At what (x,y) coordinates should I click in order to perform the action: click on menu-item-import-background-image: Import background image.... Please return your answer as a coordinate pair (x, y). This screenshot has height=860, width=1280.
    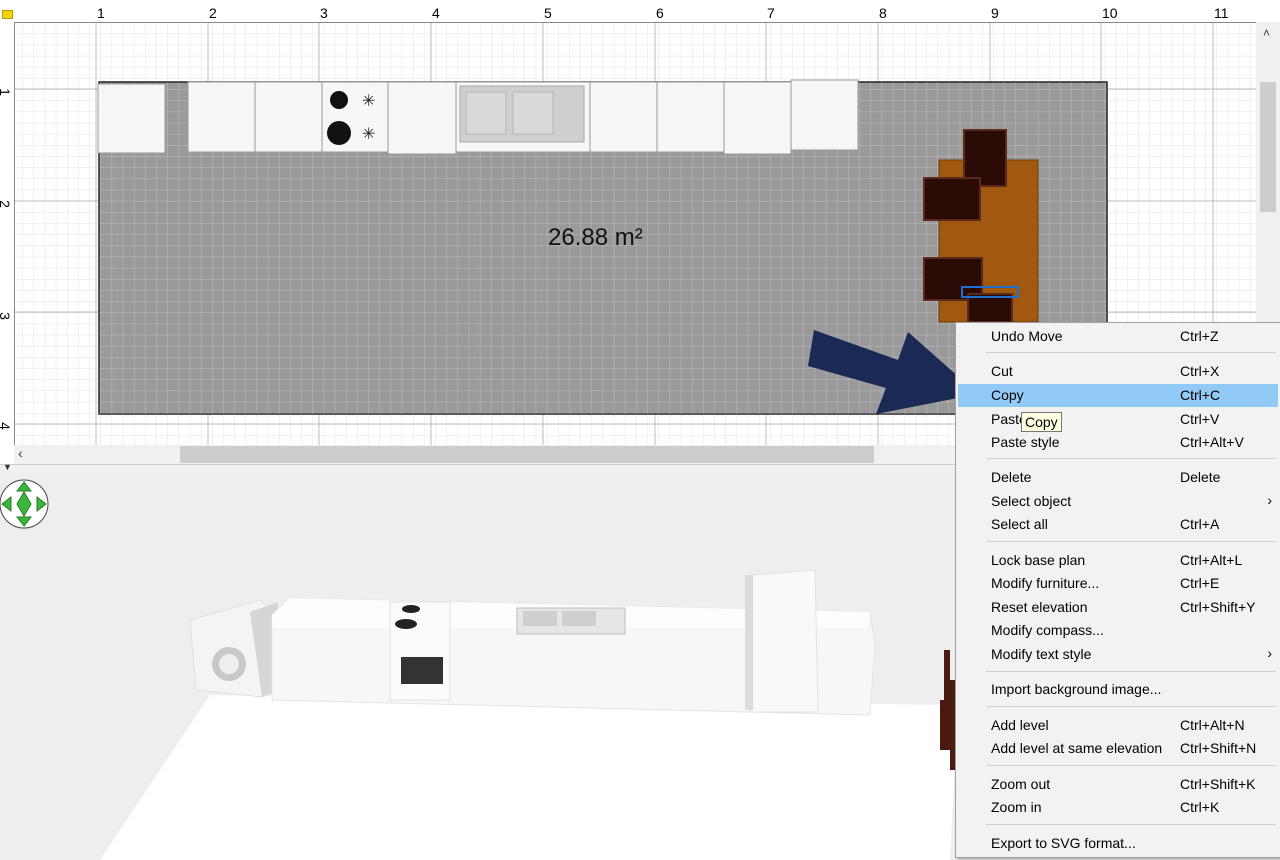
    Looking at the image, I should click on (1118, 689).